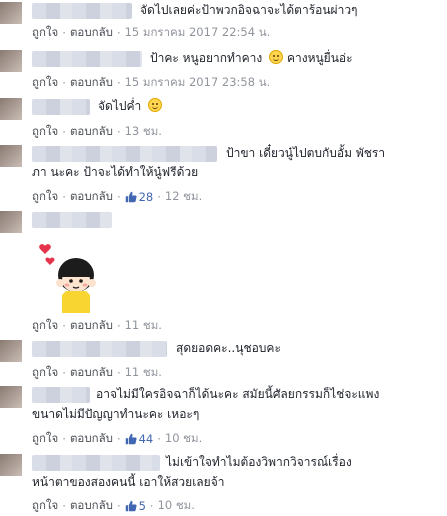  I want to click on comment-text: ป้าขา เดี๋ยวนู๋ไปตบกับอั้ม พัชรา, so click(306, 153).